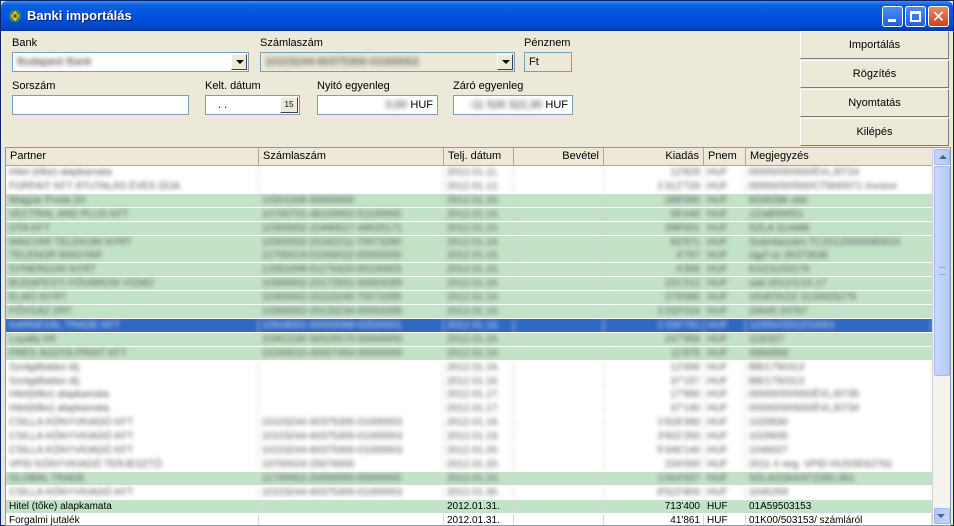  What do you see at coordinates (839, 339) in the screenshot?
I see `table-cell-note: 119/327` at bounding box center [839, 339].